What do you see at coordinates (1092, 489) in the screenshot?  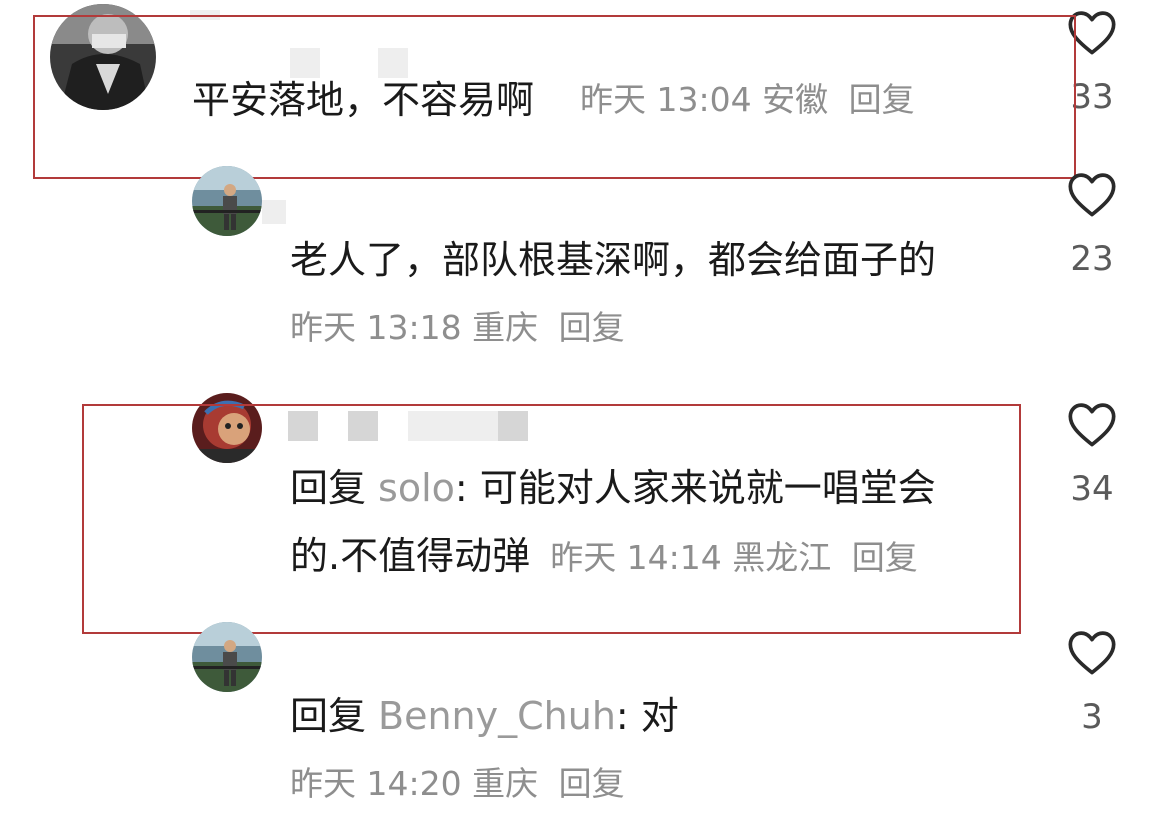 I see `like-count: 34` at bounding box center [1092, 489].